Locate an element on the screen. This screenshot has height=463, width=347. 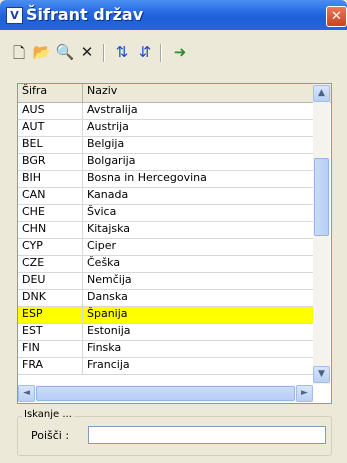
country-code-cell: BEL is located at coordinates (32, 143).